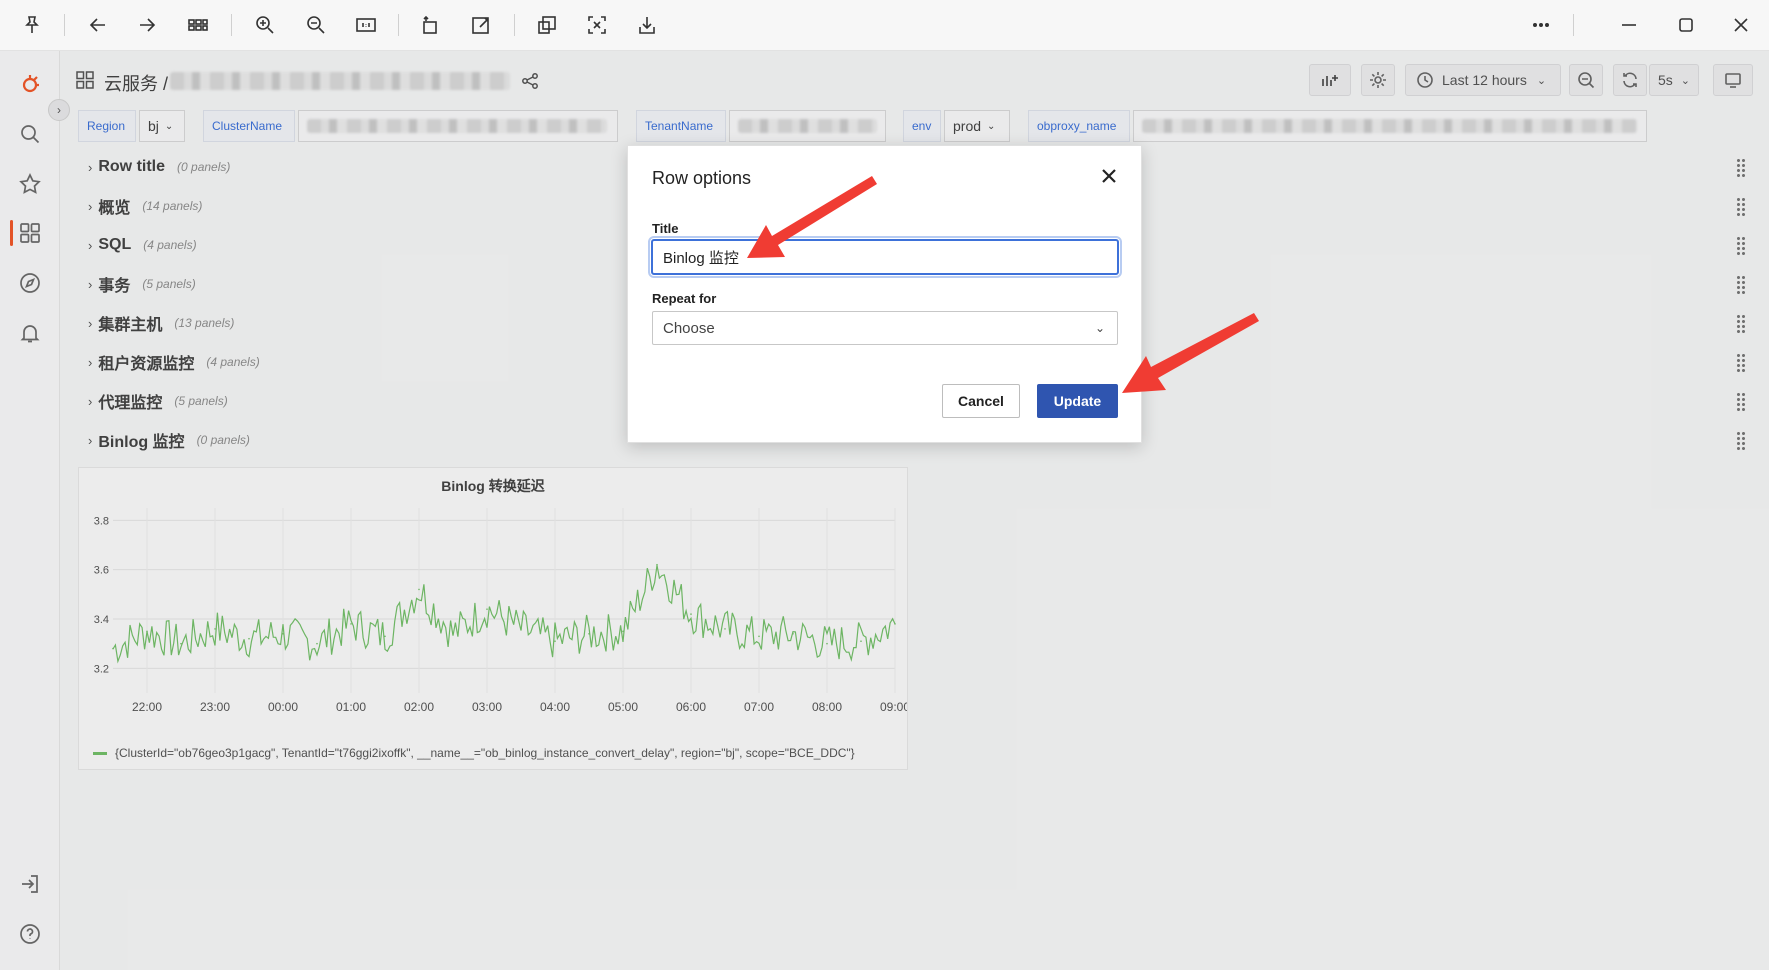 The image size is (1769, 970). I want to click on repeat-for-value: Choose, so click(689, 328).